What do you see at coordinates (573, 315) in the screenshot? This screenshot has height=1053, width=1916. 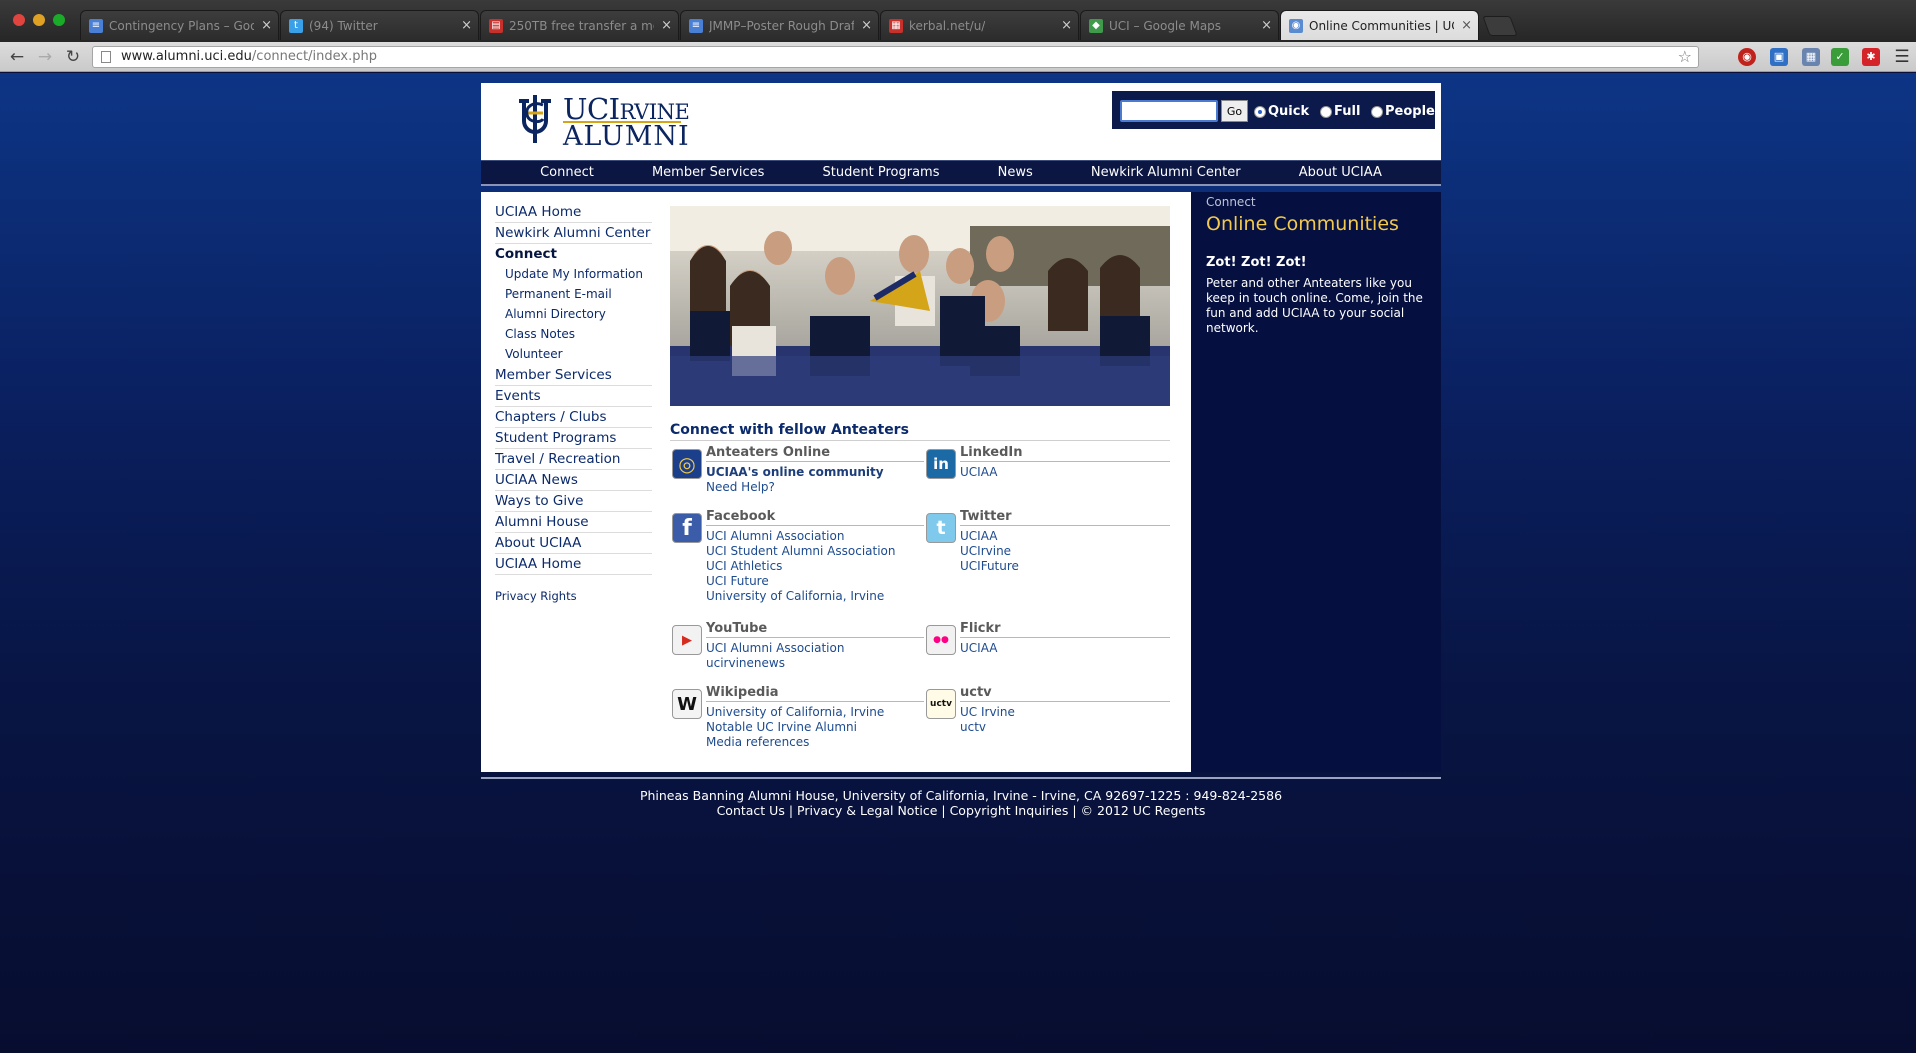 I see `sidebar-subitem: Alumni Directory` at bounding box center [573, 315].